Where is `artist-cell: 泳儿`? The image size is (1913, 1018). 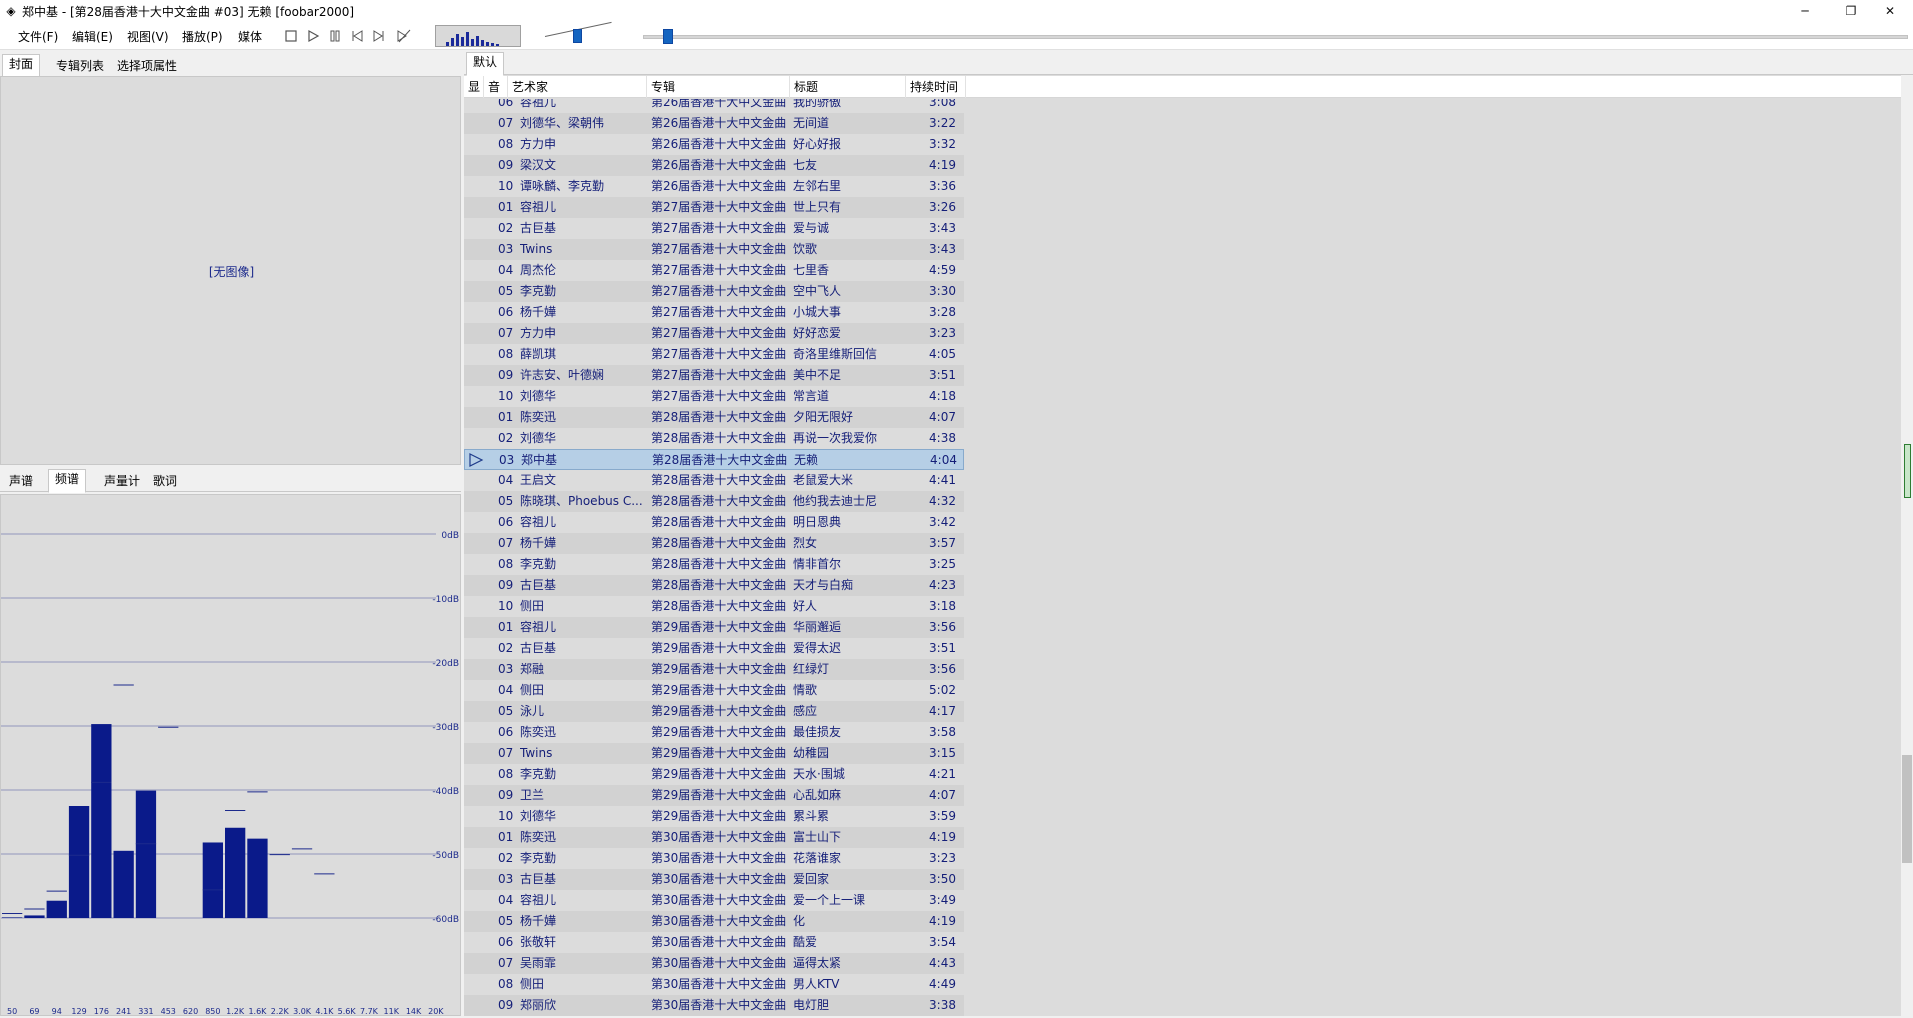 artist-cell: 泳儿 is located at coordinates (532, 711).